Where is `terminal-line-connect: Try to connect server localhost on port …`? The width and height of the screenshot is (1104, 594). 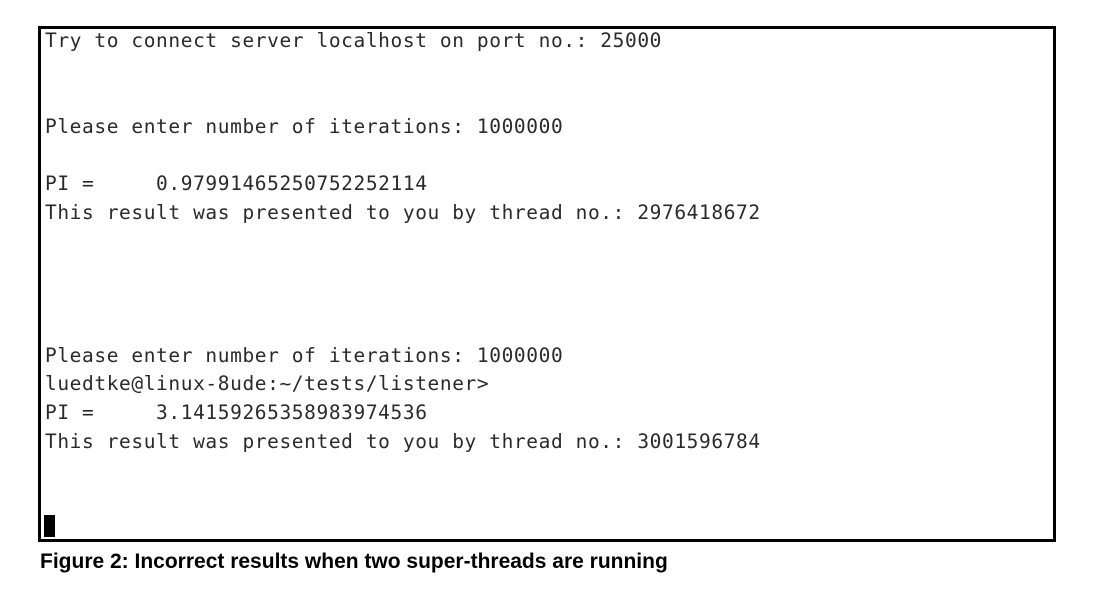 terminal-line-connect: Try to connect server localhost on port … is located at coordinates (353, 40).